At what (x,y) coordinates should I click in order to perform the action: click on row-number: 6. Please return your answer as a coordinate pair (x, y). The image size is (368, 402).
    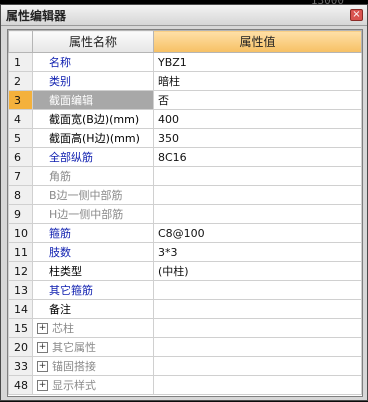
    Looking at the image, I should click on (20, 157).